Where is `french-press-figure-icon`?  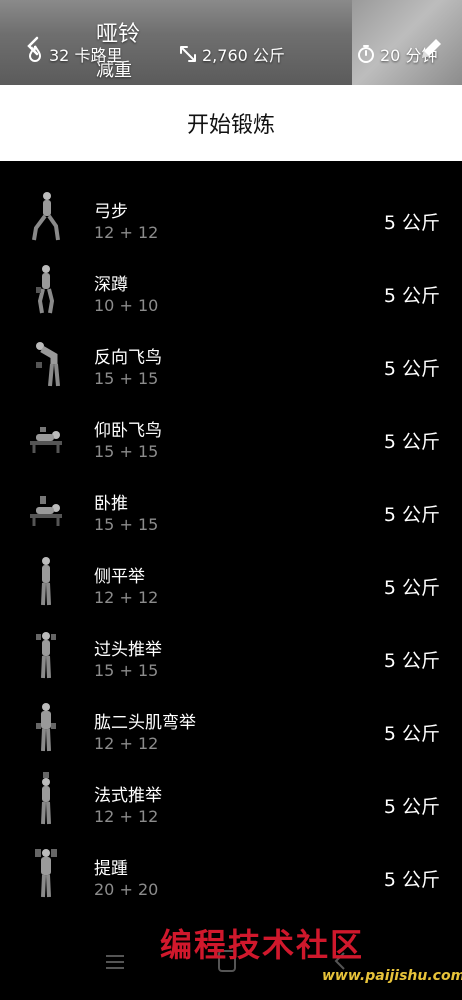
french-press-figure-icon is located at coordinates (46, 798).